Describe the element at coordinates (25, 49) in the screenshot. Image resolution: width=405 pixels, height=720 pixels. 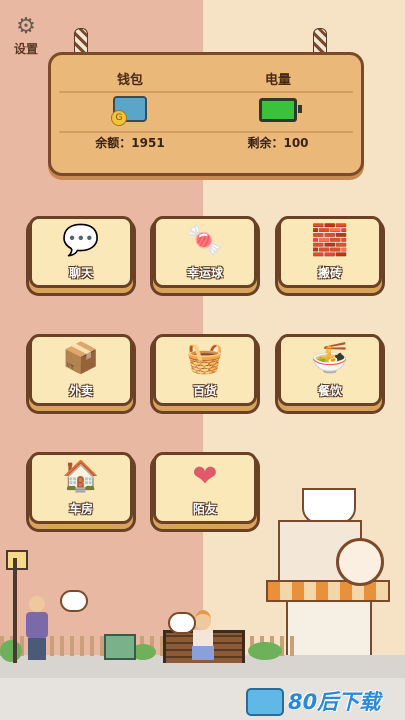
I see `settings-label: 设置` at that location.